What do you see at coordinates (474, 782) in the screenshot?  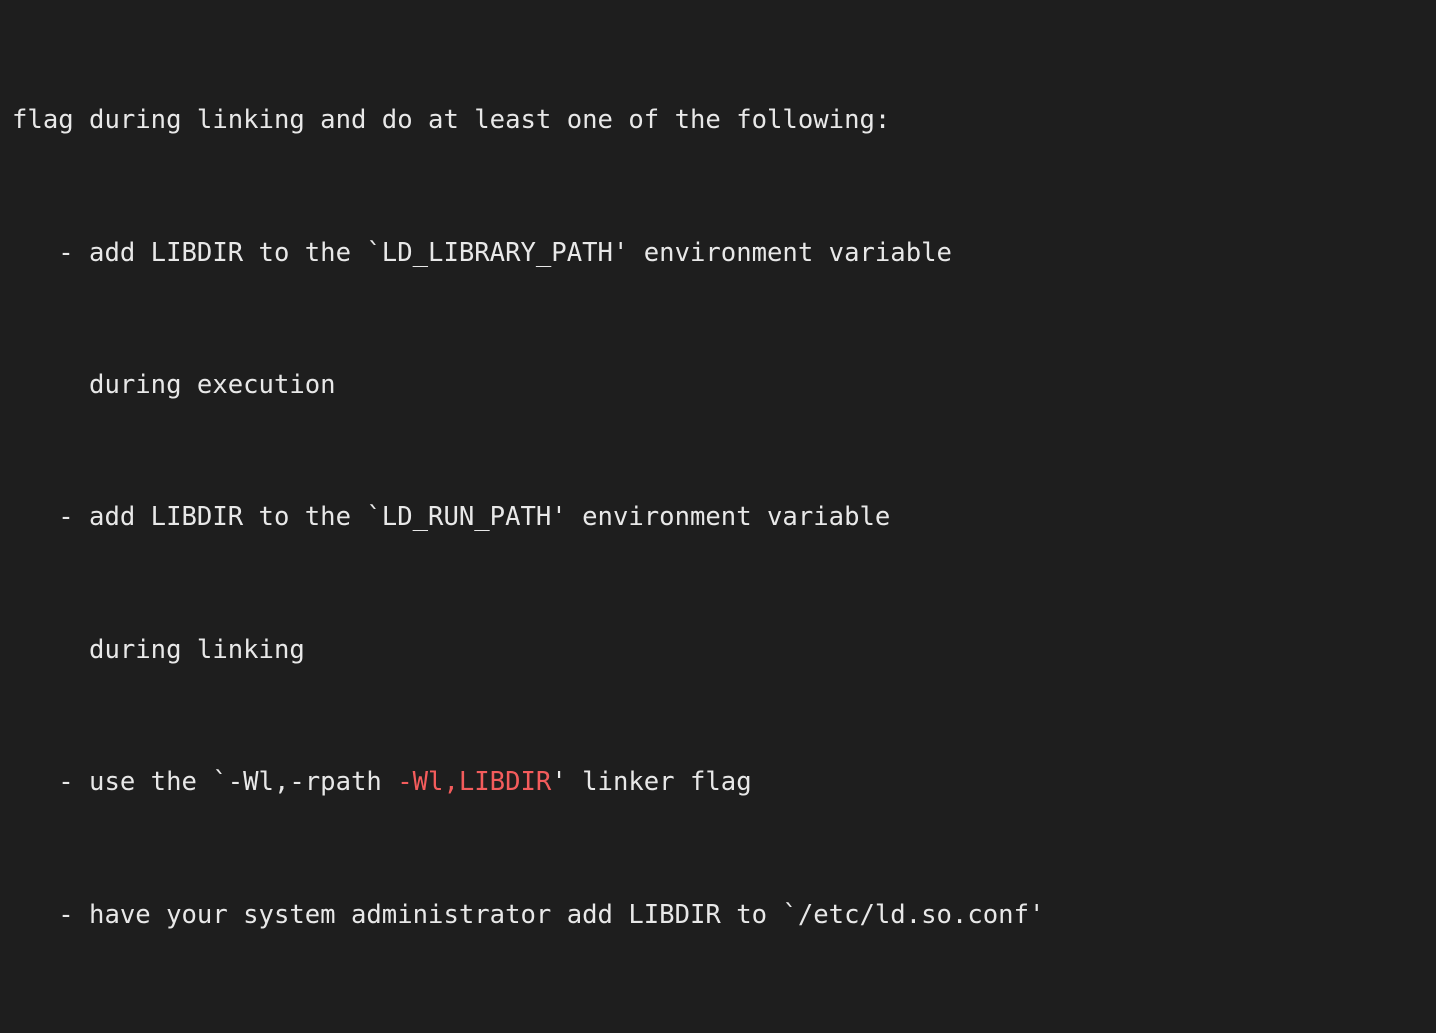 I see `line-text-highlight: -Wl,LIBDIR` at bounding box center [474, 782].